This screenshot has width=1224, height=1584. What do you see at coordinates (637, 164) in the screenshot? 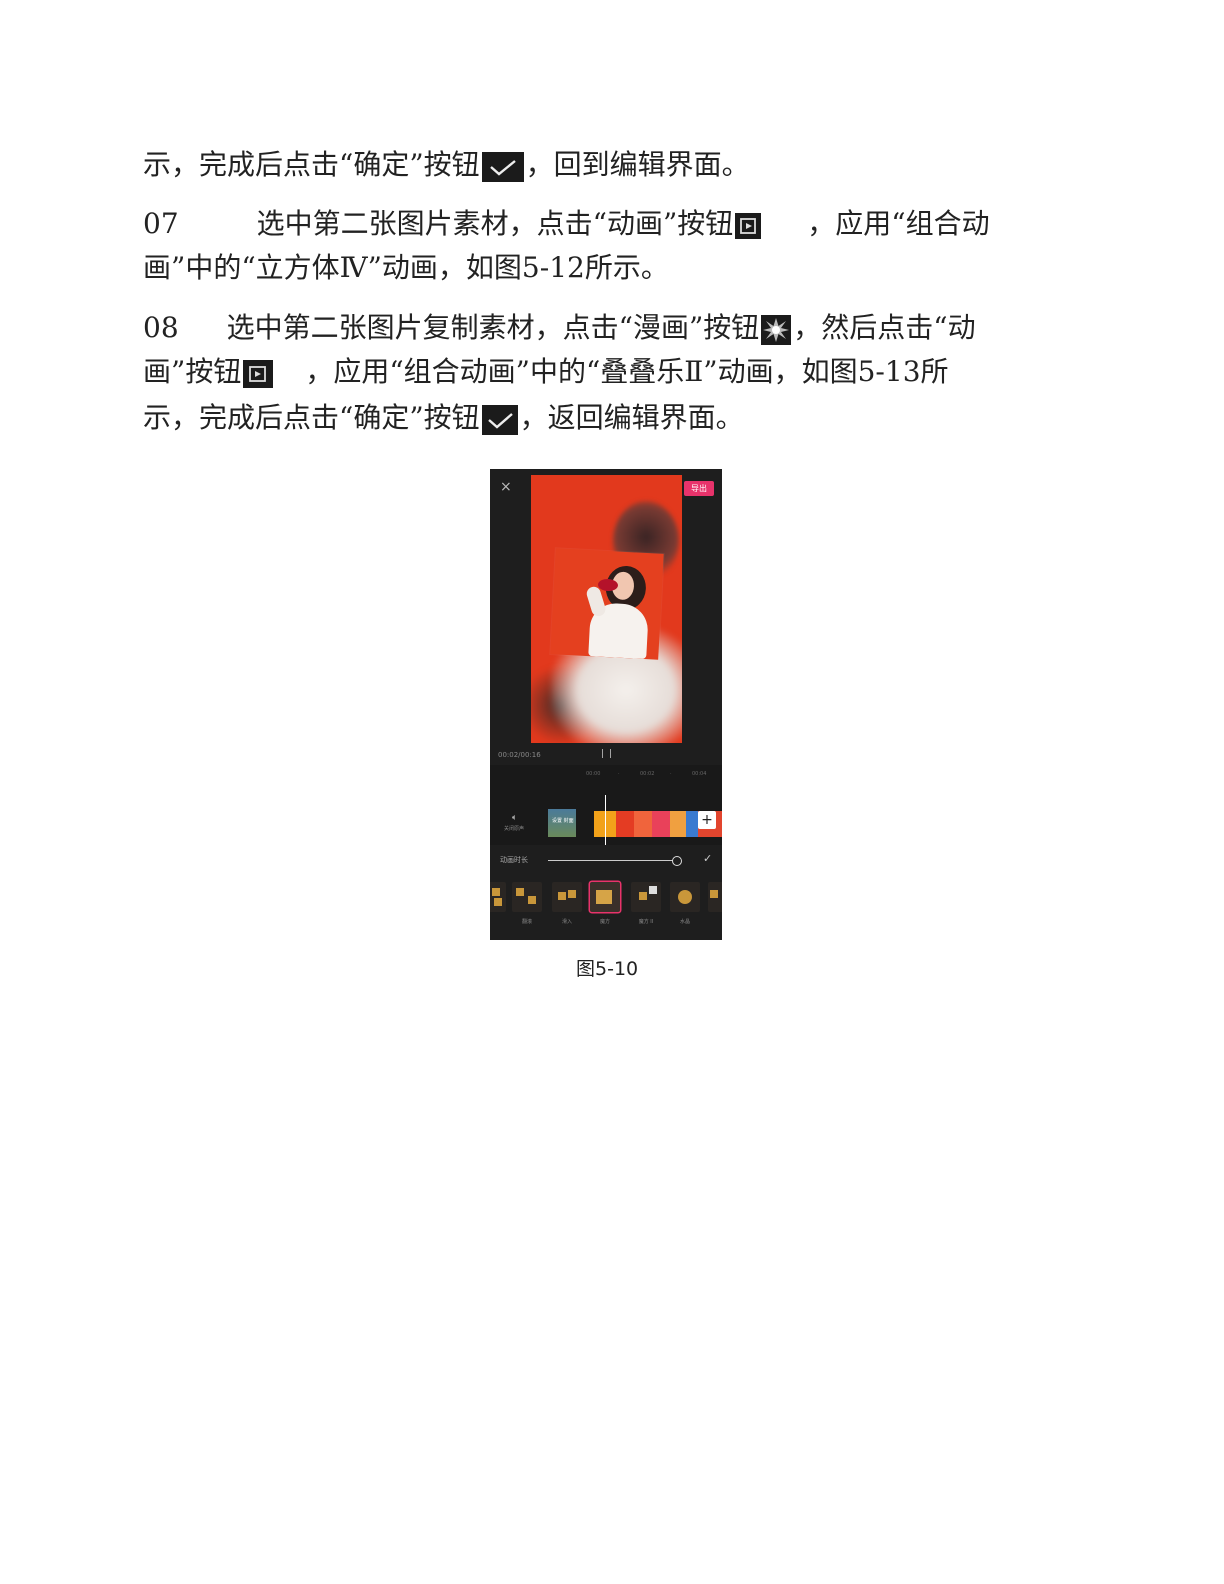
I see `text: ，回到编辑界面。` at bounding box center [637, 164].